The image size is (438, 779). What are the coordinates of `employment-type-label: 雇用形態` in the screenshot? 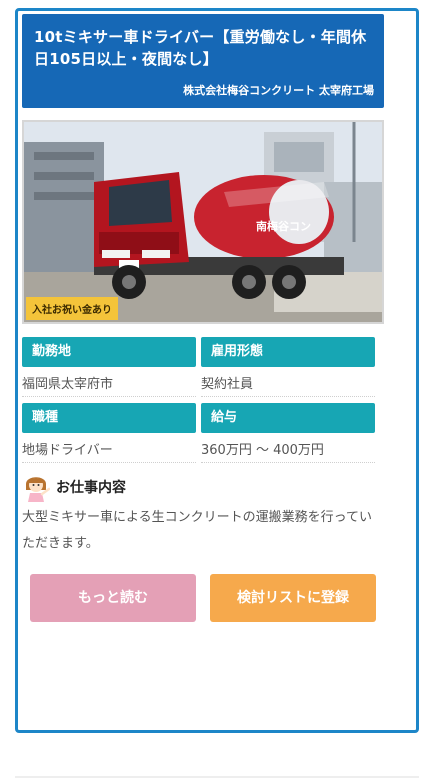 It's located at (288, 352).